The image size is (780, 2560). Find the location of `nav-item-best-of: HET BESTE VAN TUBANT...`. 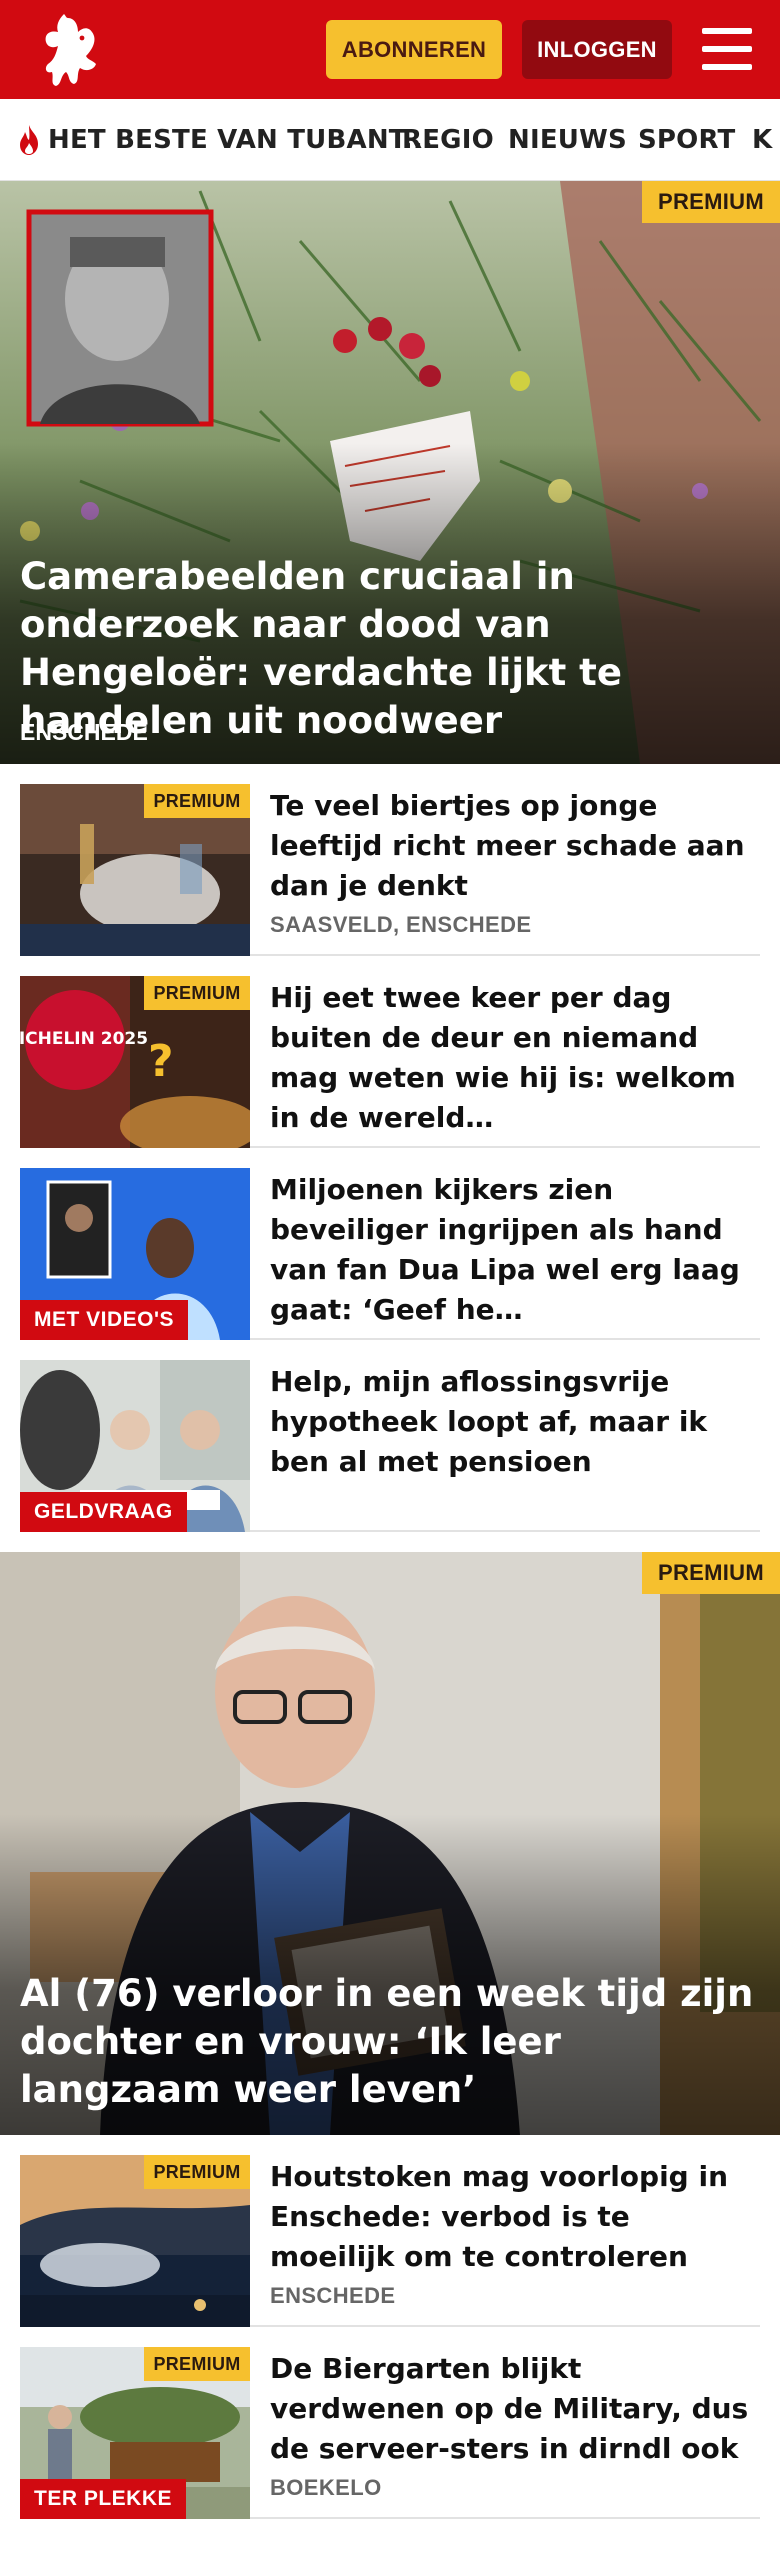

nav-item-best-of: HET BESTE VAN TUBANT... is located at coordinates (224, 139).